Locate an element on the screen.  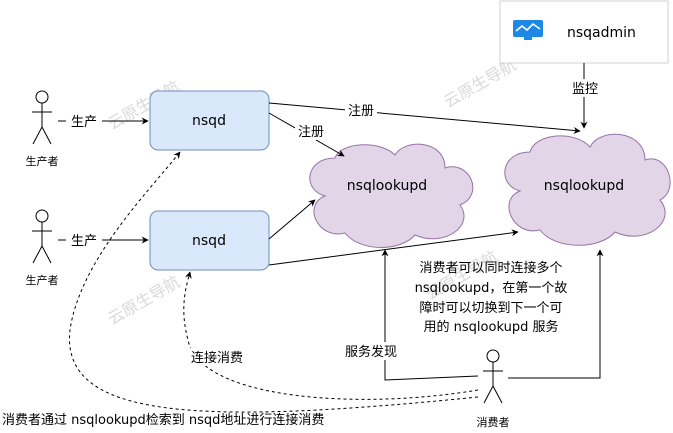
monitor-chart-icon is located at coordinates (528, 30).